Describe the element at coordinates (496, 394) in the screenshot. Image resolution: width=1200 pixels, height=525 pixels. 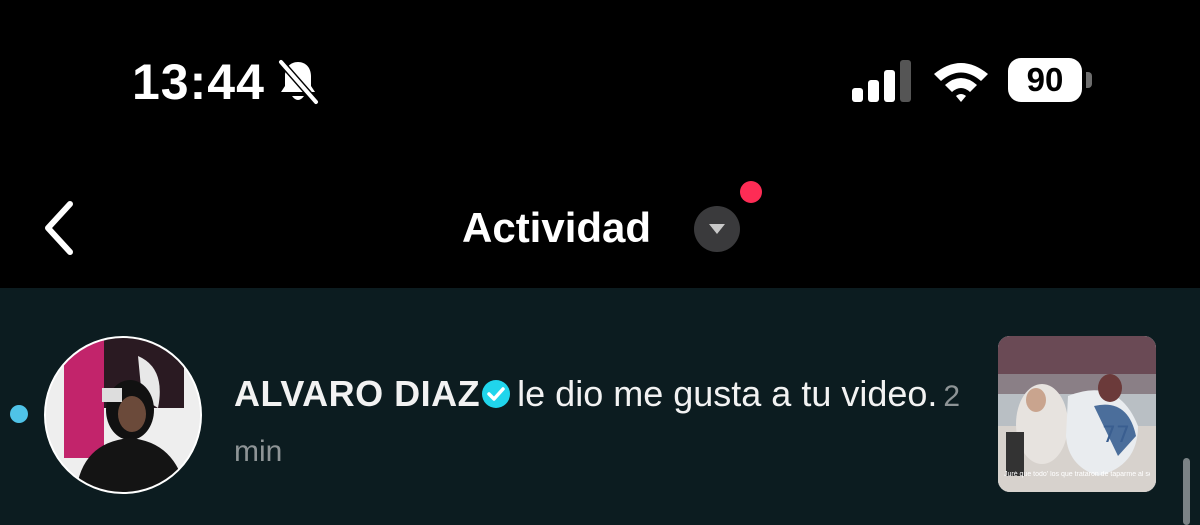
I see `verified-badge-icon` at that location.